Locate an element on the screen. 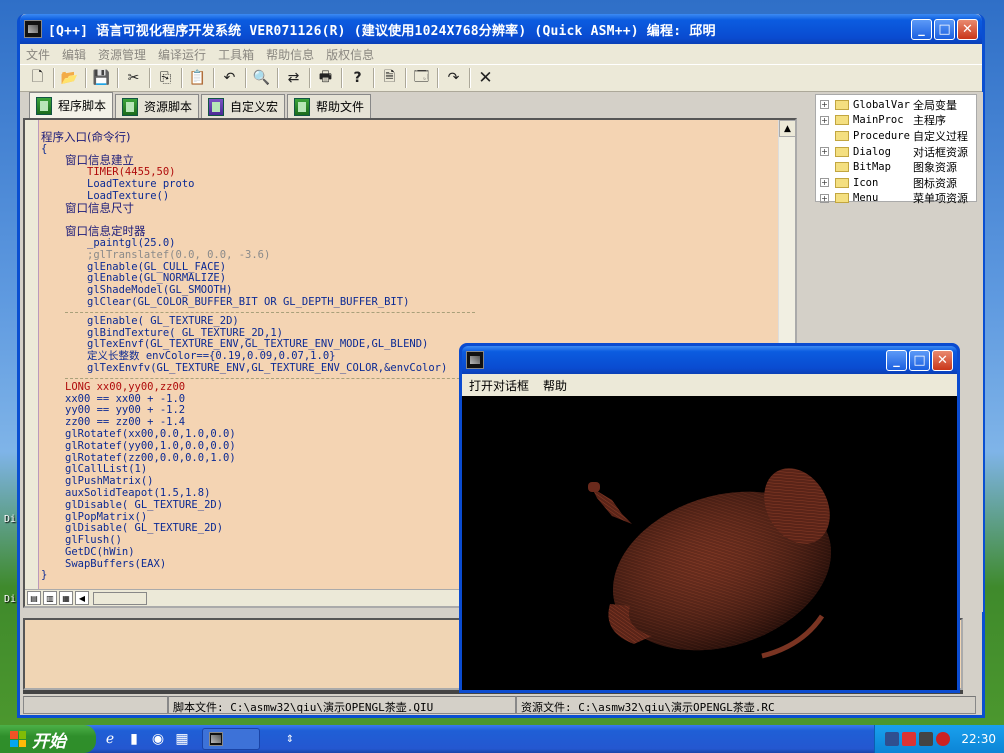 The height and width of the screenshot is (753, 1004). media-icon: ◉ is located at coordinates (158, 739).